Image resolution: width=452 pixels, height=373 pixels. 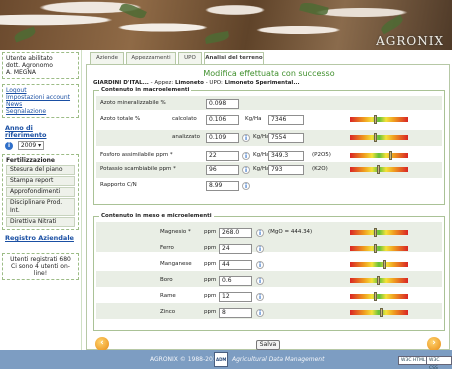 I want to click on micro-row: Boro ppm 0.6 i, so click(x=270, y=281).